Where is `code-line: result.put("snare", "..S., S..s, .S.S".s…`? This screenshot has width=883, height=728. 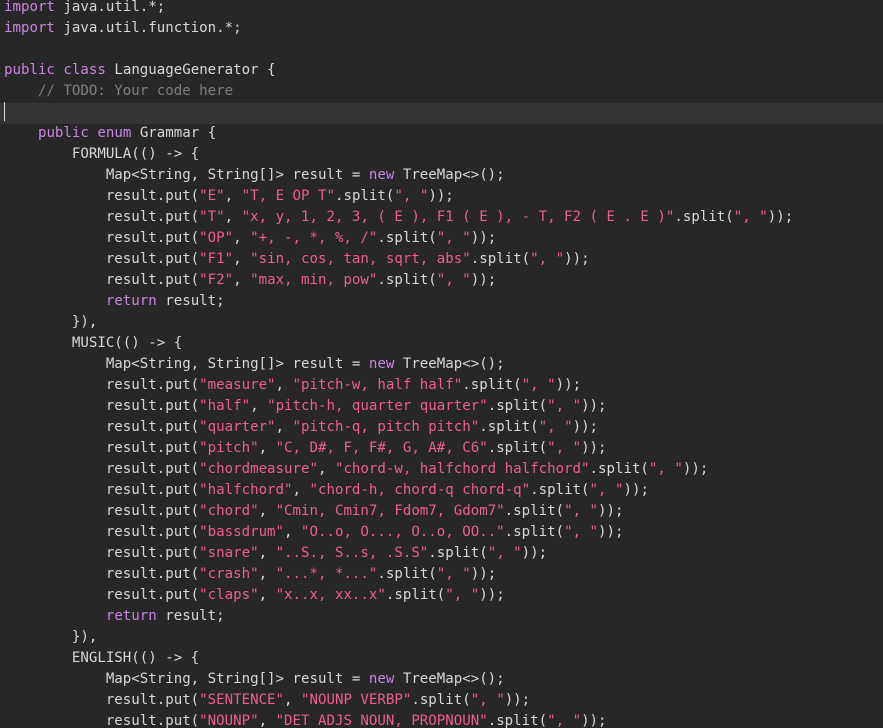
code-line: result.put("snare", "..S., S..s, .S.S".s… is located at coordinates (441, 554).